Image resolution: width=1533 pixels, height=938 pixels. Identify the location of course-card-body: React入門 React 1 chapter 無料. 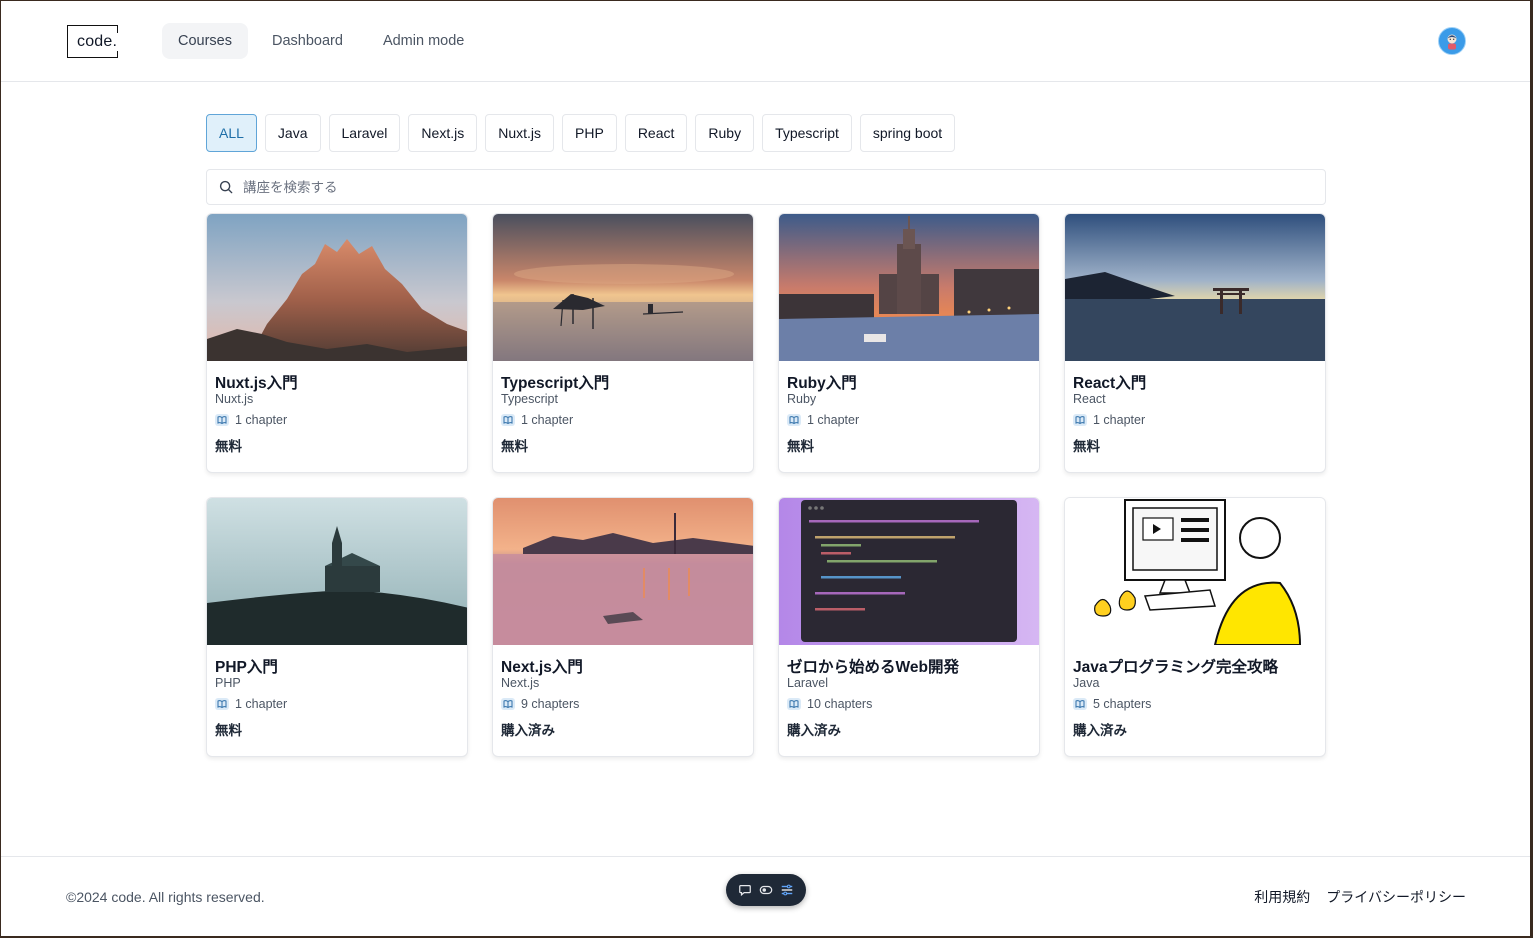
(1195, 408).